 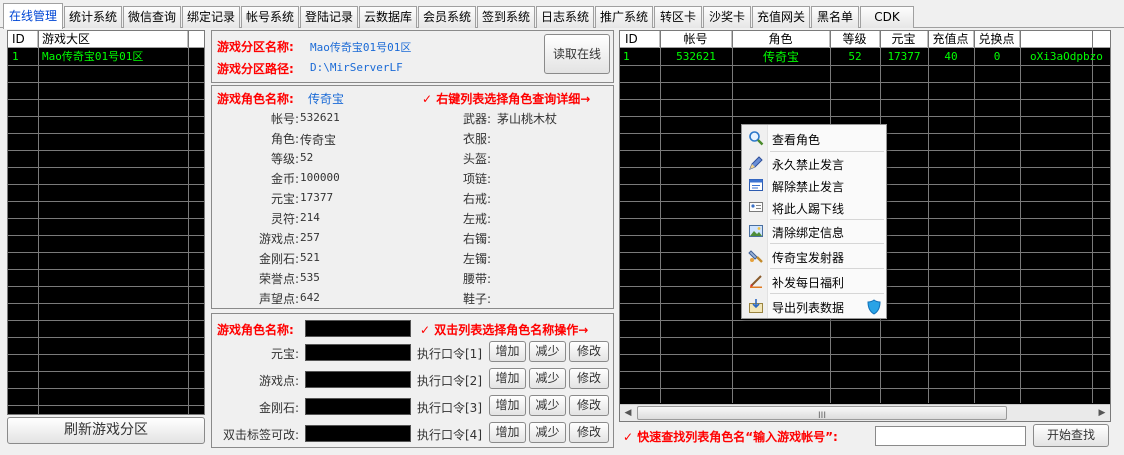 What do you see at coordinates (255, 99) in the screenshot?
I see `role-name-label: 游戏角色名称:` at bounding box center [255, 99].